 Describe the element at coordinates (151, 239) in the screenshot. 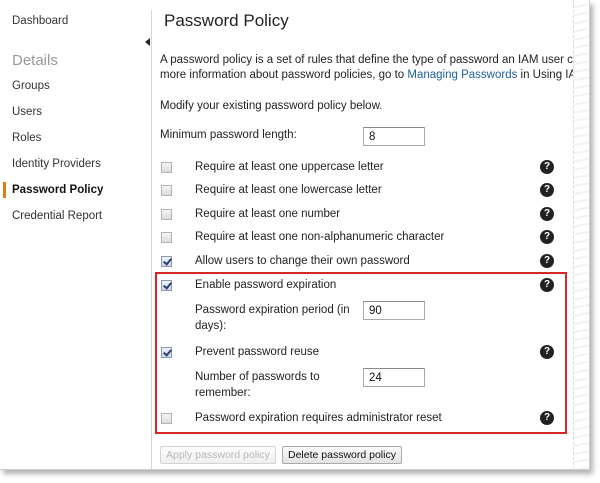

I see `sidebar-divider` at that location.